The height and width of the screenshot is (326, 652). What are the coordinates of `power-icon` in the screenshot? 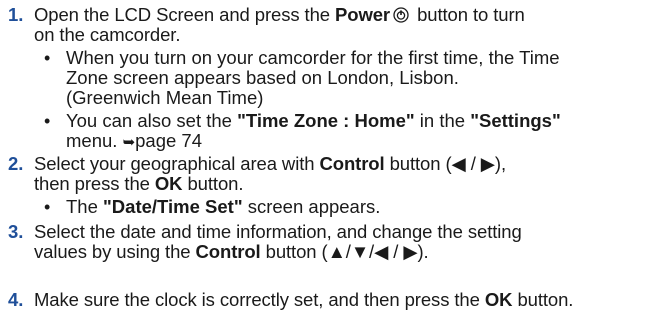 It's located at (401, 15).